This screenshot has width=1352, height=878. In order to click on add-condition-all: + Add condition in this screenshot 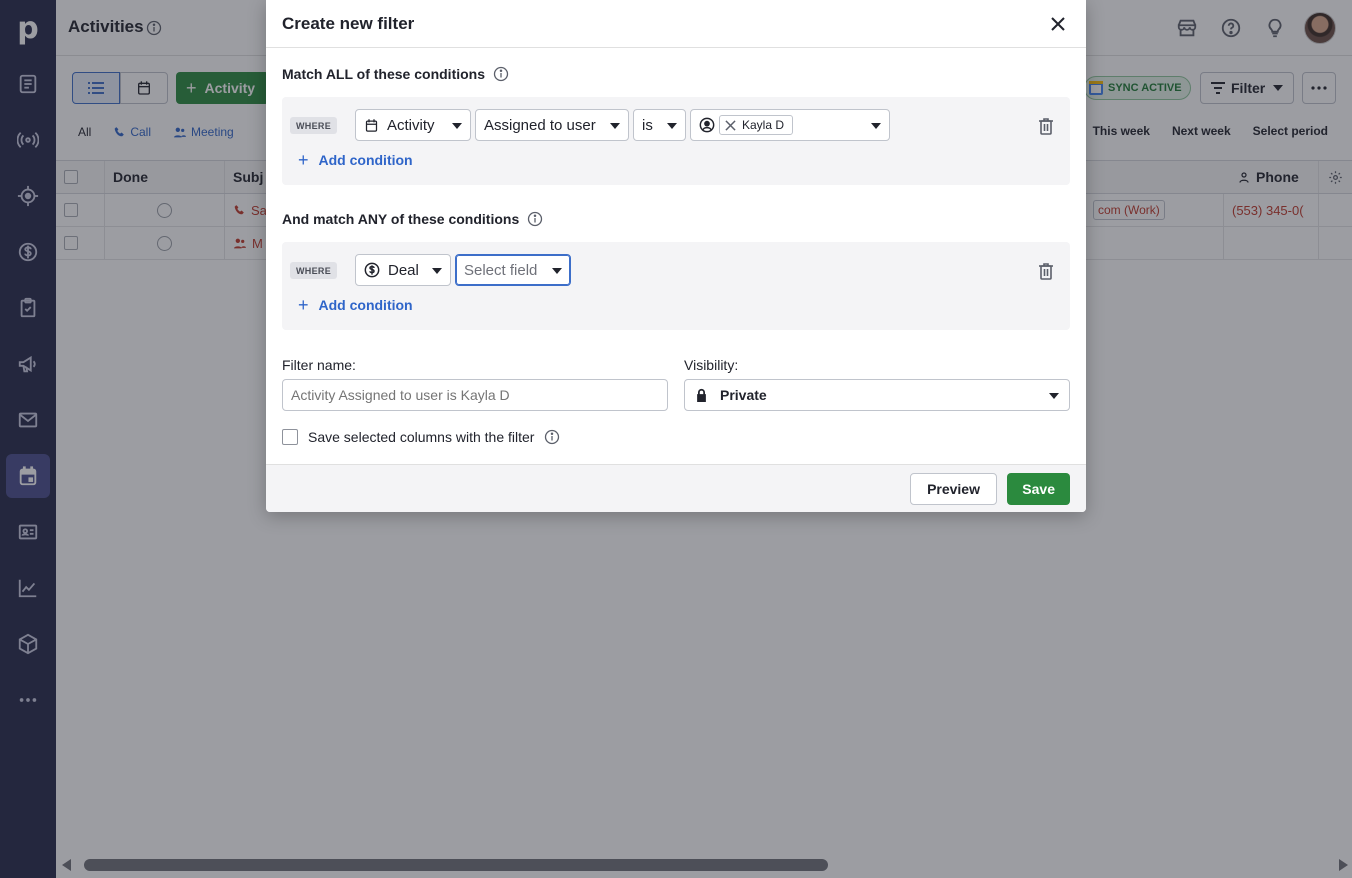, I will do `click(355, 160)`.